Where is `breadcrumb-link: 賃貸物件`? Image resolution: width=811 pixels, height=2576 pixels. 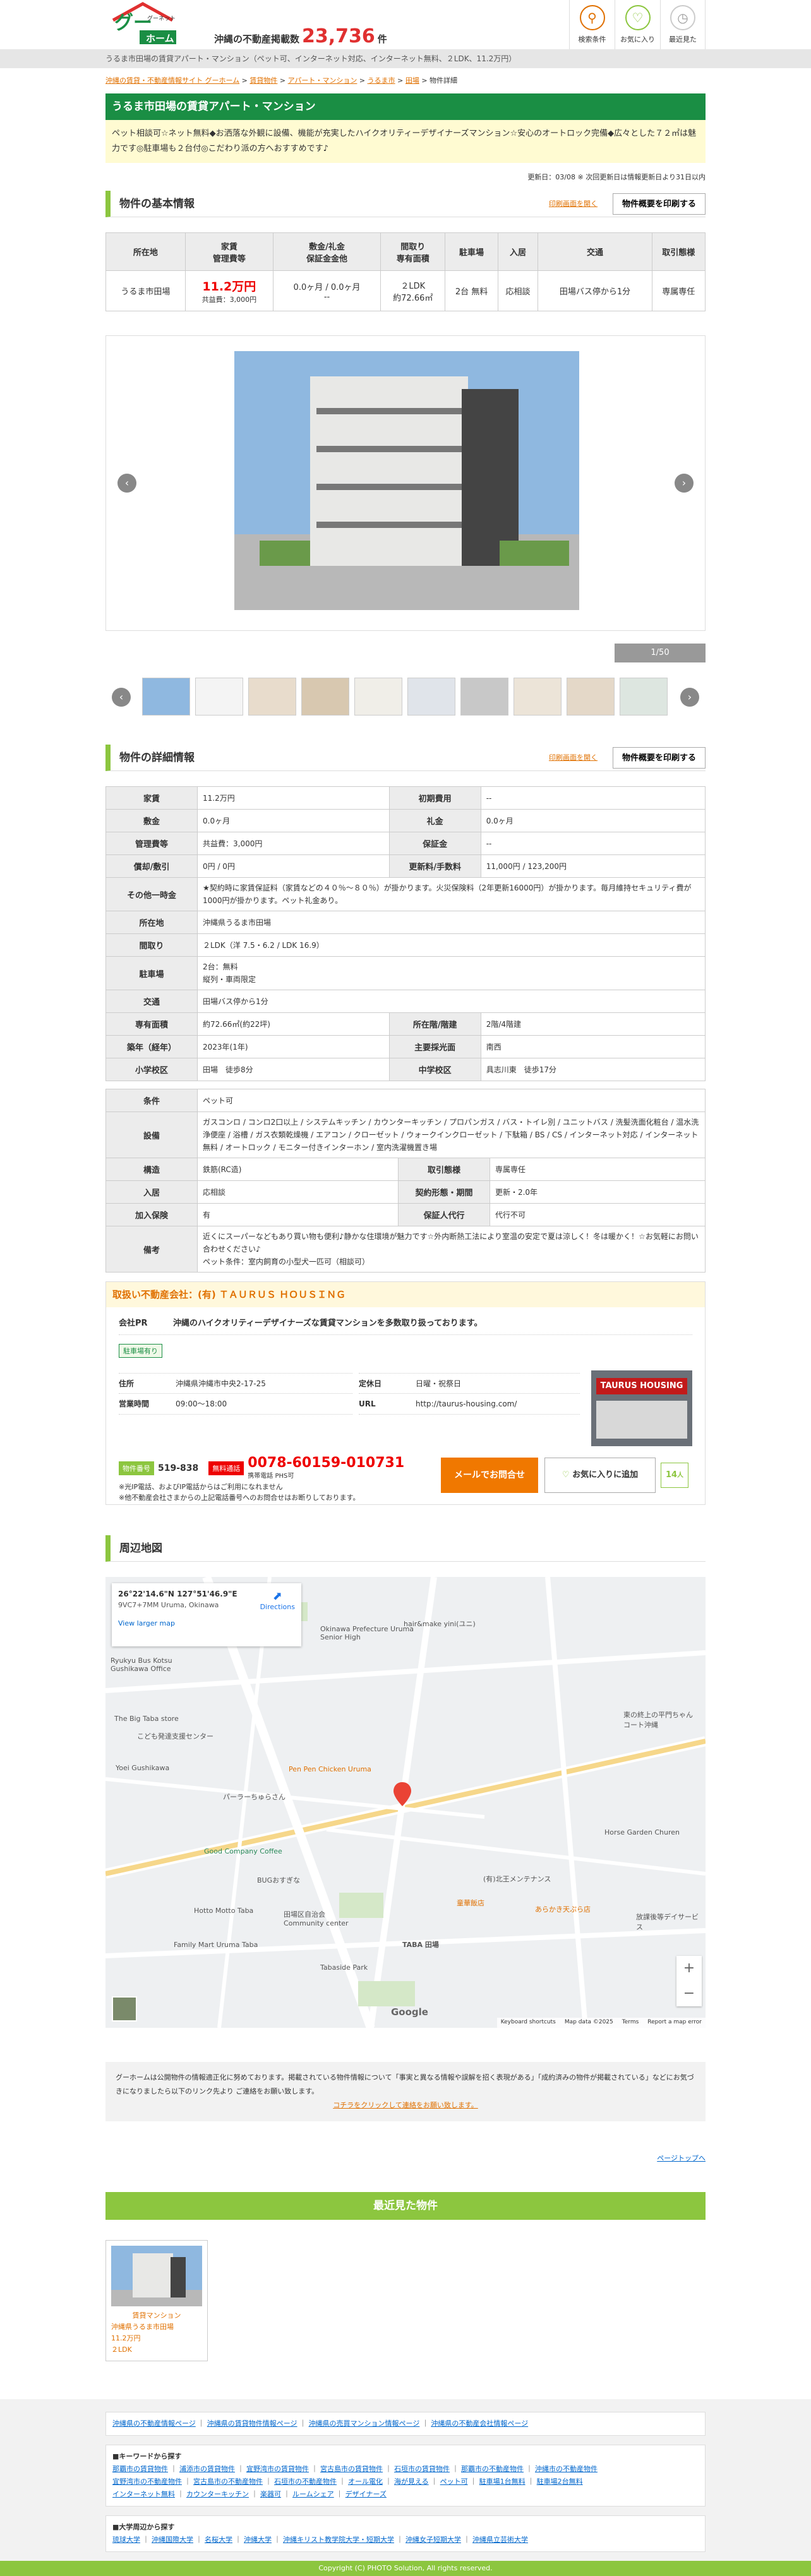
breadcrumb-link: 賃貸物件 is located at coordinates (263, 80).